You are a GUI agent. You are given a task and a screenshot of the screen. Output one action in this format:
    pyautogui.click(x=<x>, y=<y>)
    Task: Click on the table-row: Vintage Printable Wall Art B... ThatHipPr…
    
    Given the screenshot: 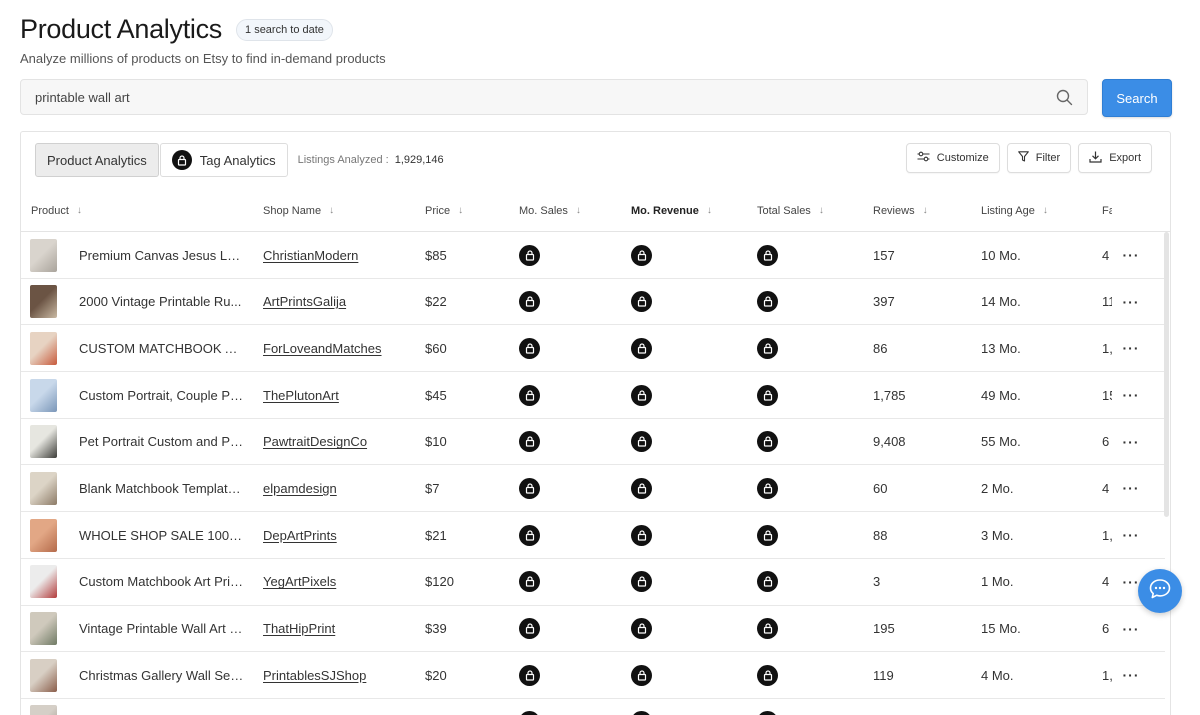 What is the action you would take?
    pyautogui.click(x=593, y=629)
    